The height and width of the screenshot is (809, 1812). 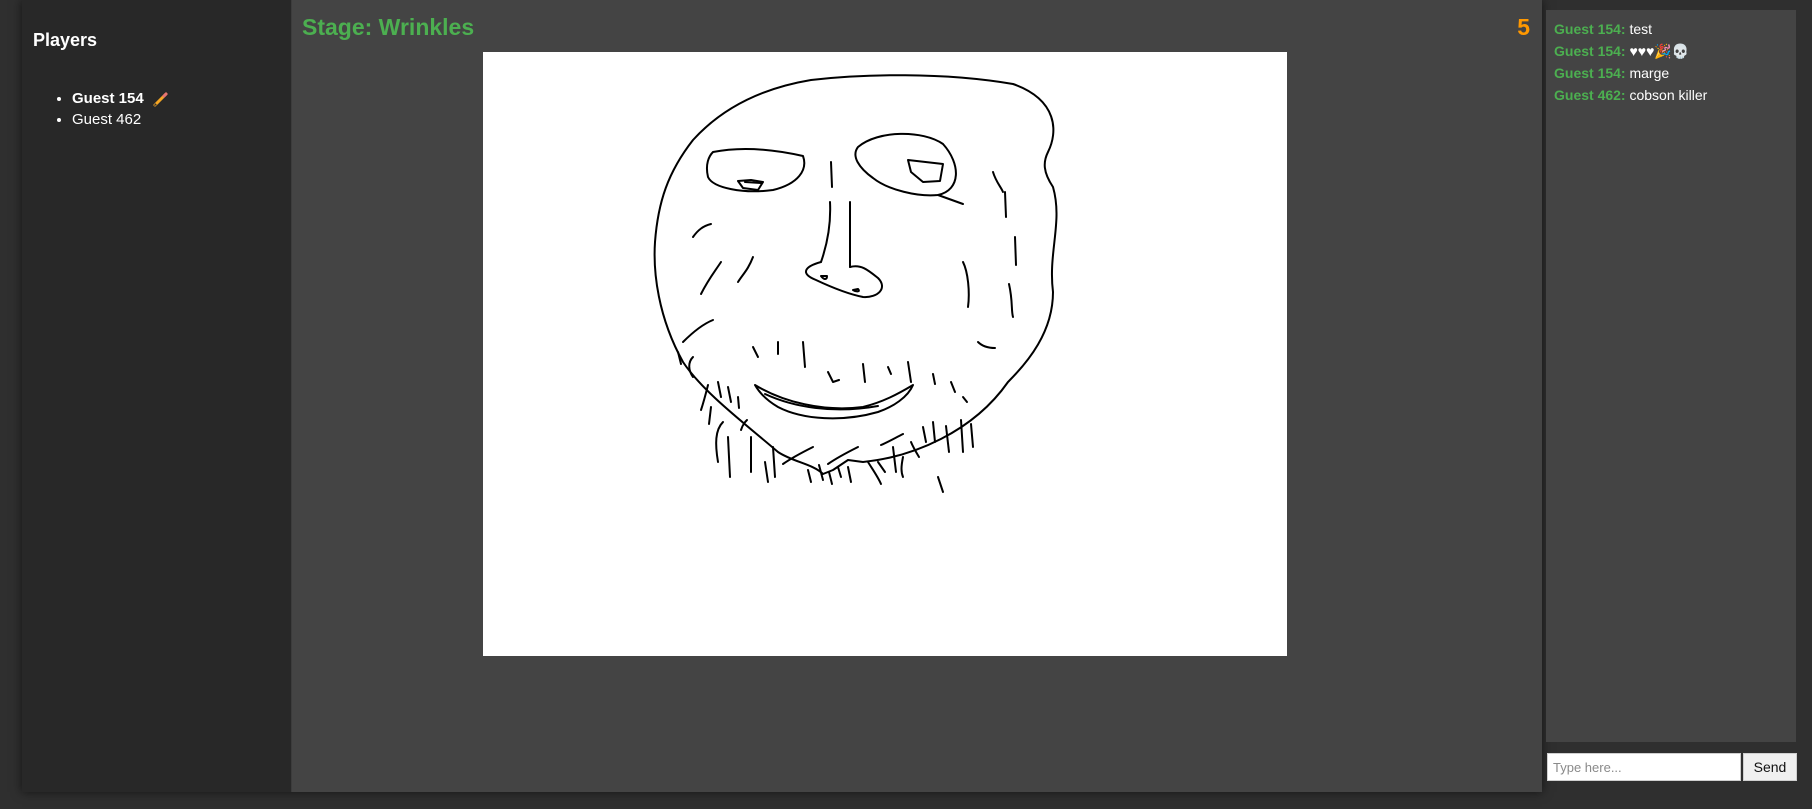 I want to click on chat-message: Guest 154: test, so click(x=1672, y=29).